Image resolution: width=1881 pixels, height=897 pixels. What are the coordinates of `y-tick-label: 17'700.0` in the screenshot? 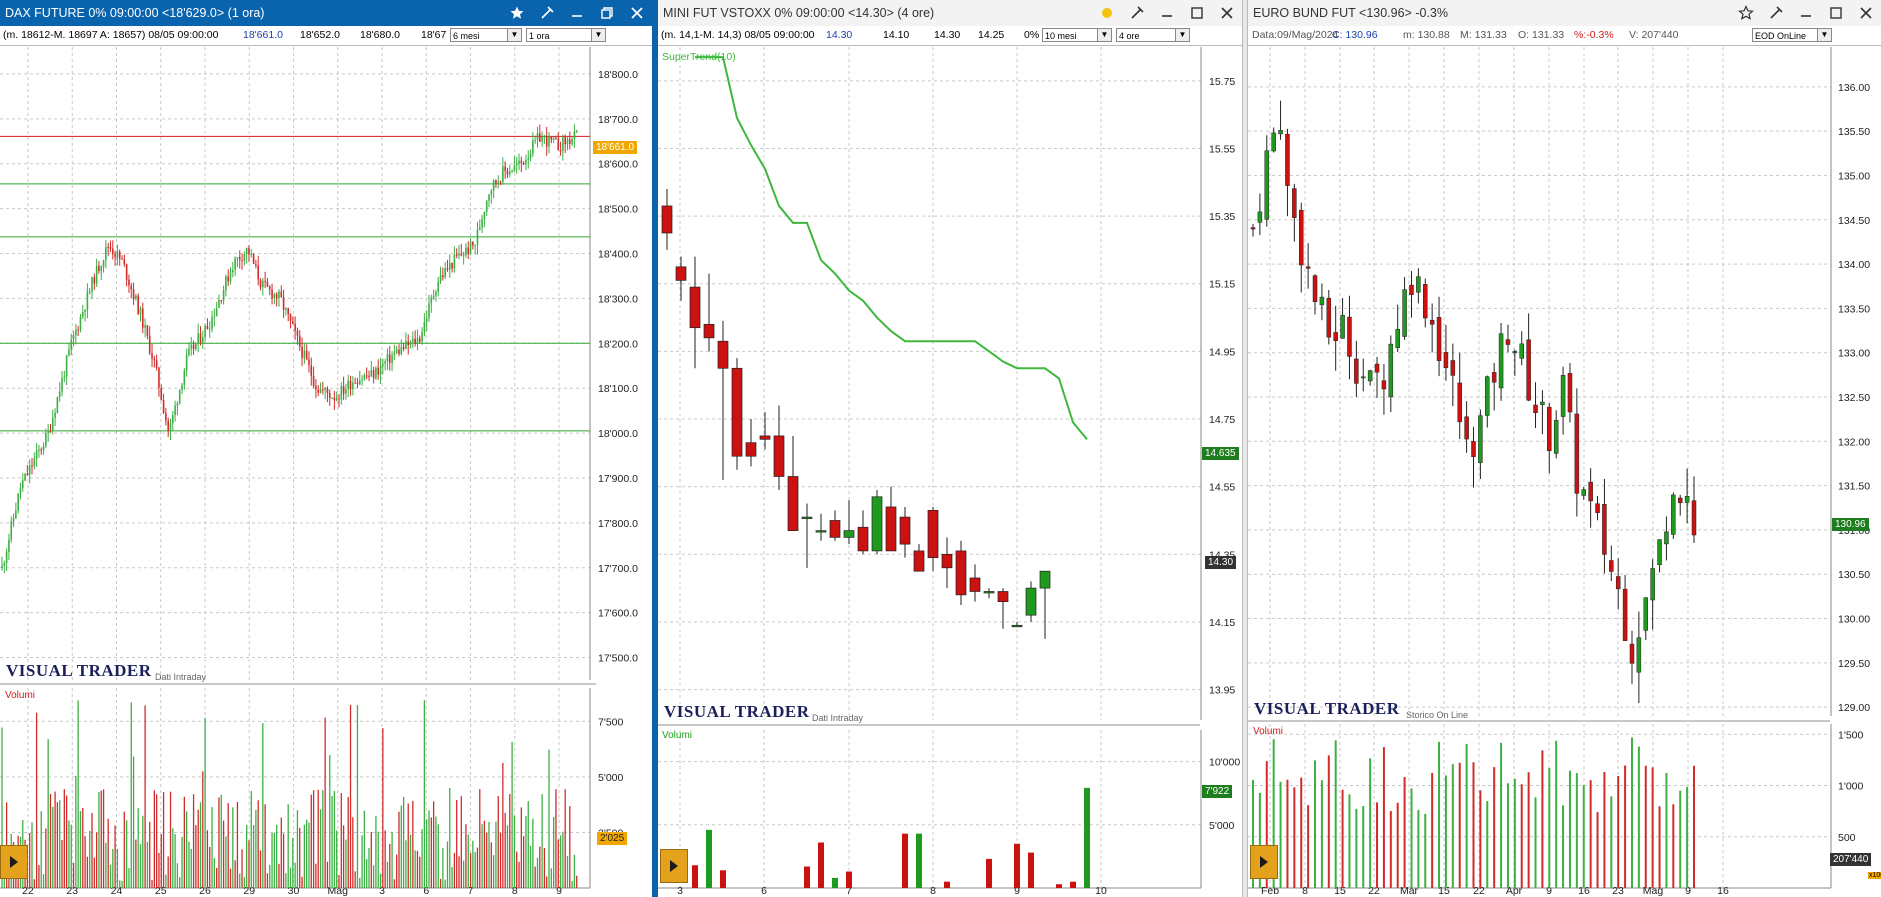 It's located at (618, 569).